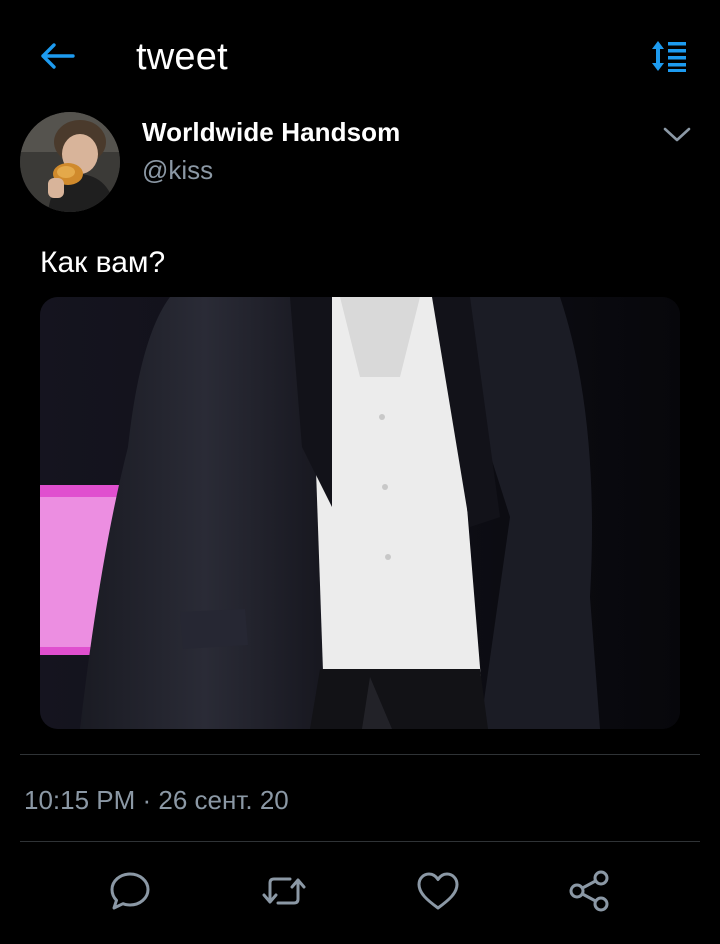  Describe the element at coordinates (360, 754) in the screenshot. I see `divider-top` at that location.